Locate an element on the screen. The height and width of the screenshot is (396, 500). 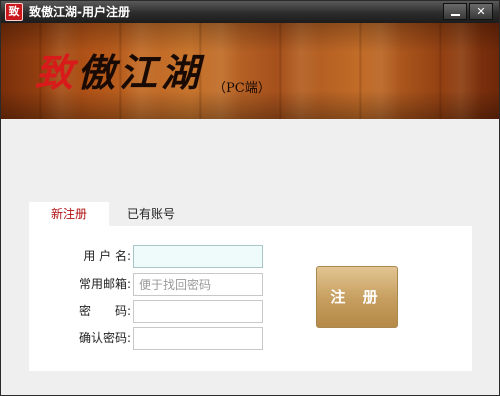
logo-text: 傲江湖 is located at coordinates (140, 72).